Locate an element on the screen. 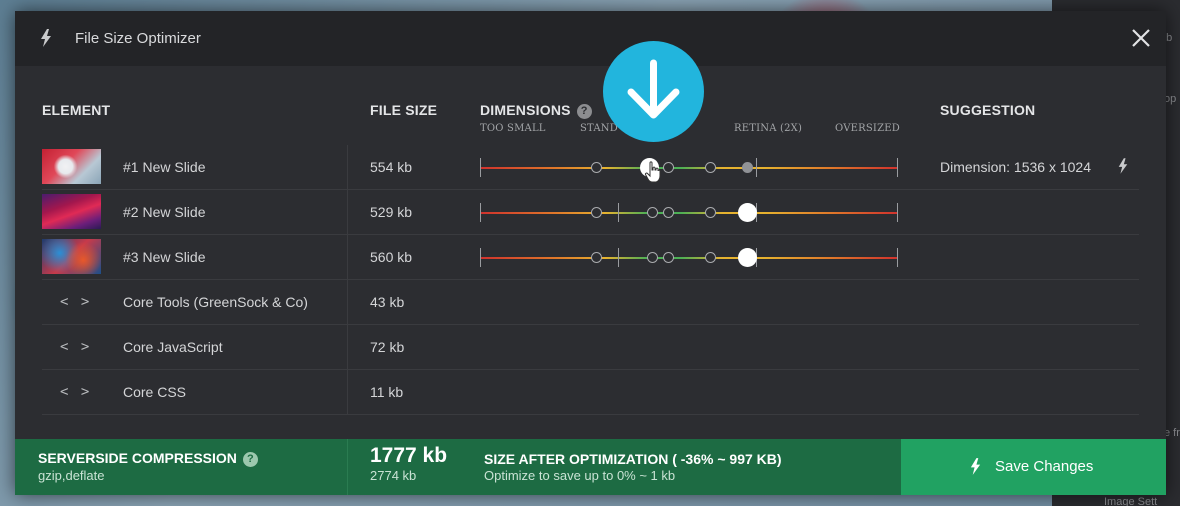 This screenshot has width=1180, height=506. compression-title: SERVERSIDE COMPRESSION? is located at coordinates (148, 458).